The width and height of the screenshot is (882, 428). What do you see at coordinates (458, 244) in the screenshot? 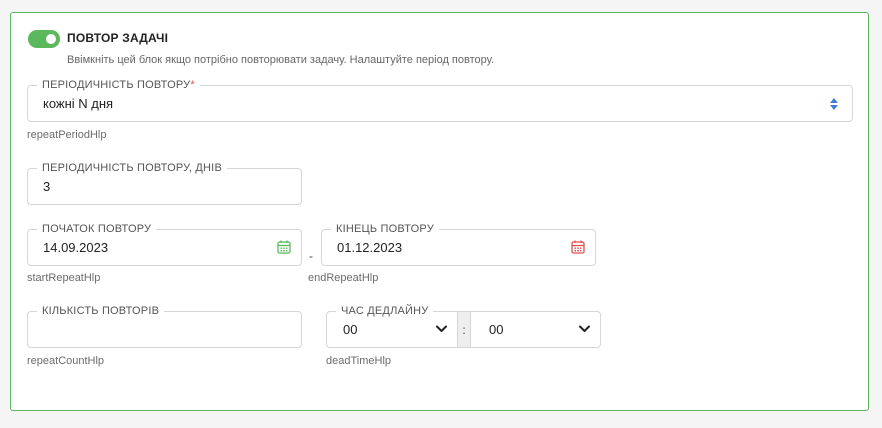
I see `end-date-input: КІНЕЦЬ ПОВТОРУ 01.12.2023` at bounding box center [458, 244].